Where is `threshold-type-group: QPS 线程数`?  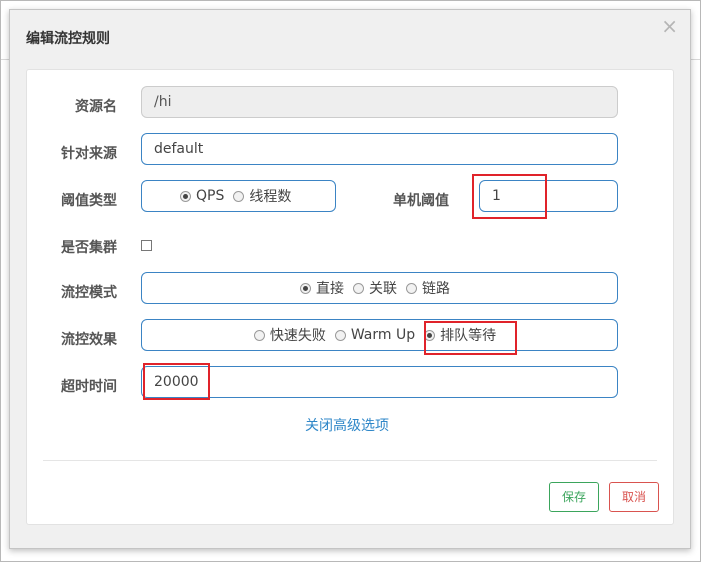 threshold-type-group: QPS 线程数 is located at coordinates (238, 196).